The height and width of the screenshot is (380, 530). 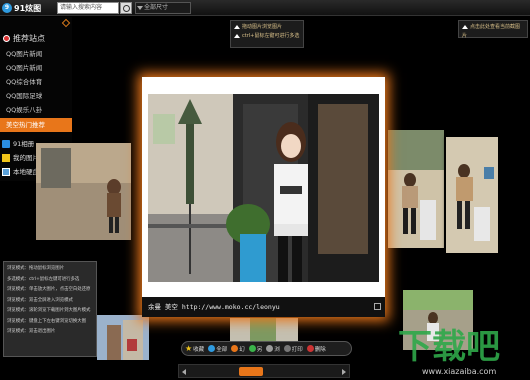 What do you see at coordinates (47, 321) in the screenshot?
I see `help-line: 浏览模式：键盘上下左右键浏览切换大图` at bounding box center [47, 321].